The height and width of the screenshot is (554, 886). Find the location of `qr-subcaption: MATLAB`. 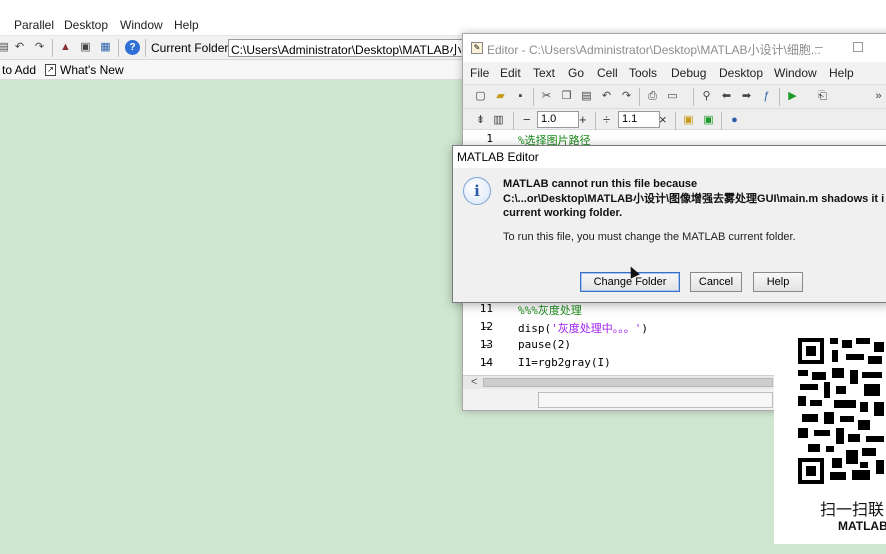

qr-subcaption: MATLAB is located at coordinates (862, 526).